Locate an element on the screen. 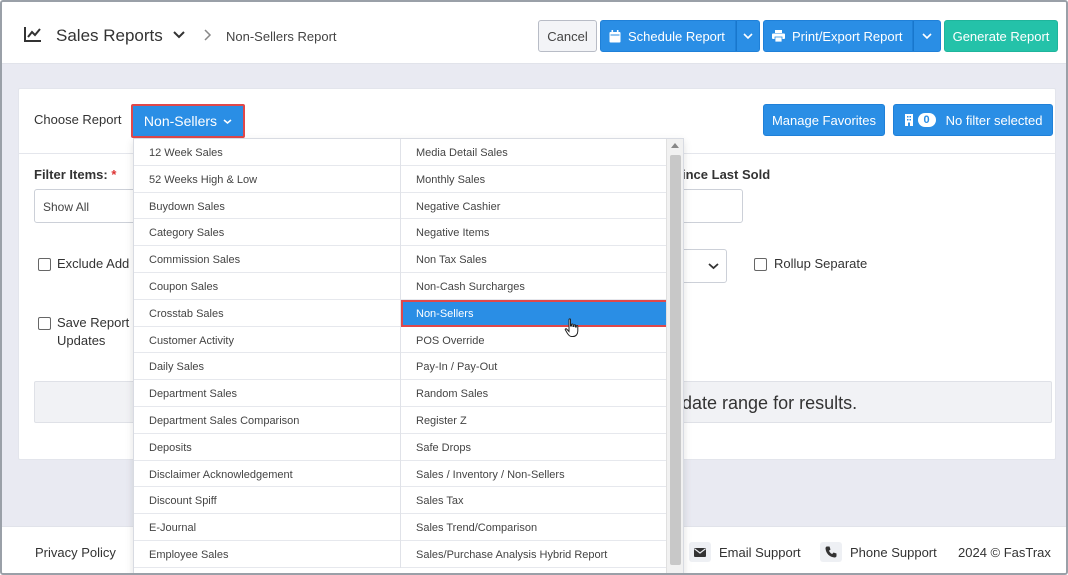 This screenshot has height=575, width=1068. filter-items-select: Show All is located at coordinates (89, 206).